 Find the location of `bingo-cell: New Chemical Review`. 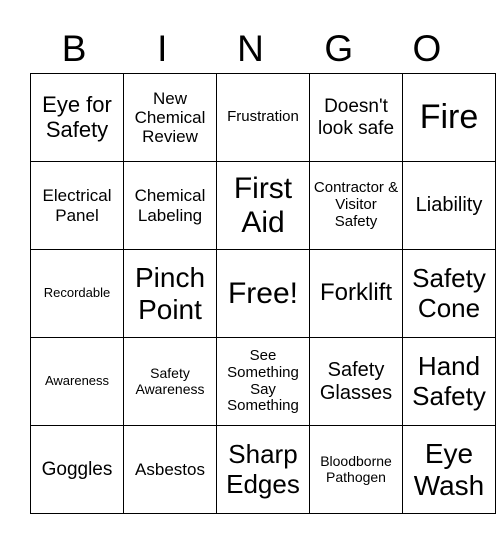

bingo-cell: New Chemical Review is located at coordinates (170, 117).